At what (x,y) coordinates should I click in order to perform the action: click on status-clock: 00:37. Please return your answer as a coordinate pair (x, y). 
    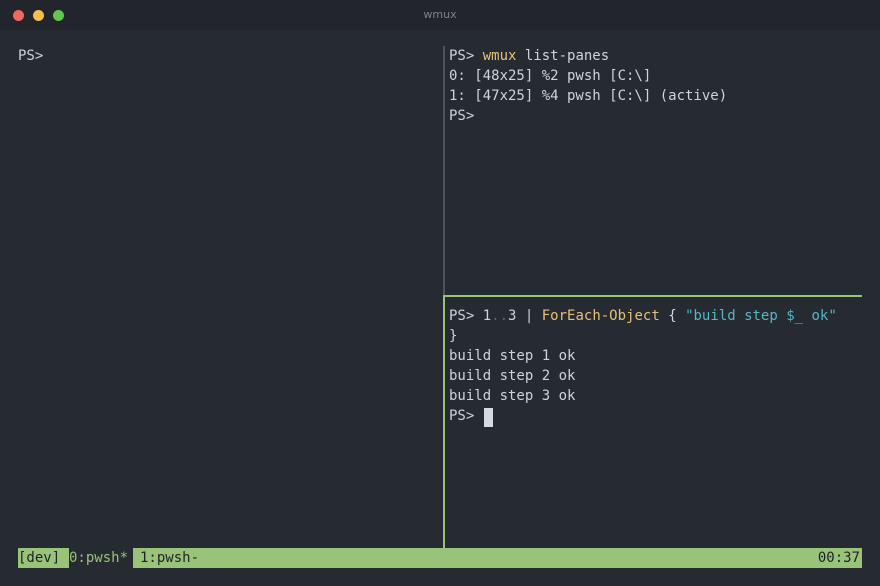
    Looking at the image, I should click on (838, 558).